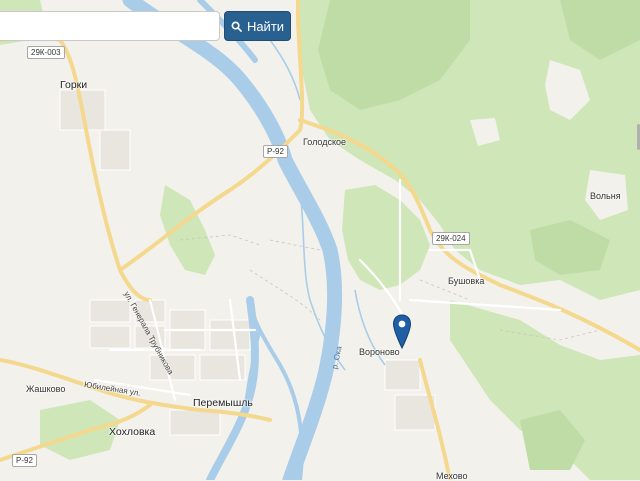 The image size is (640, 481). I want to click on map-pin-icon, so click(402, 332).